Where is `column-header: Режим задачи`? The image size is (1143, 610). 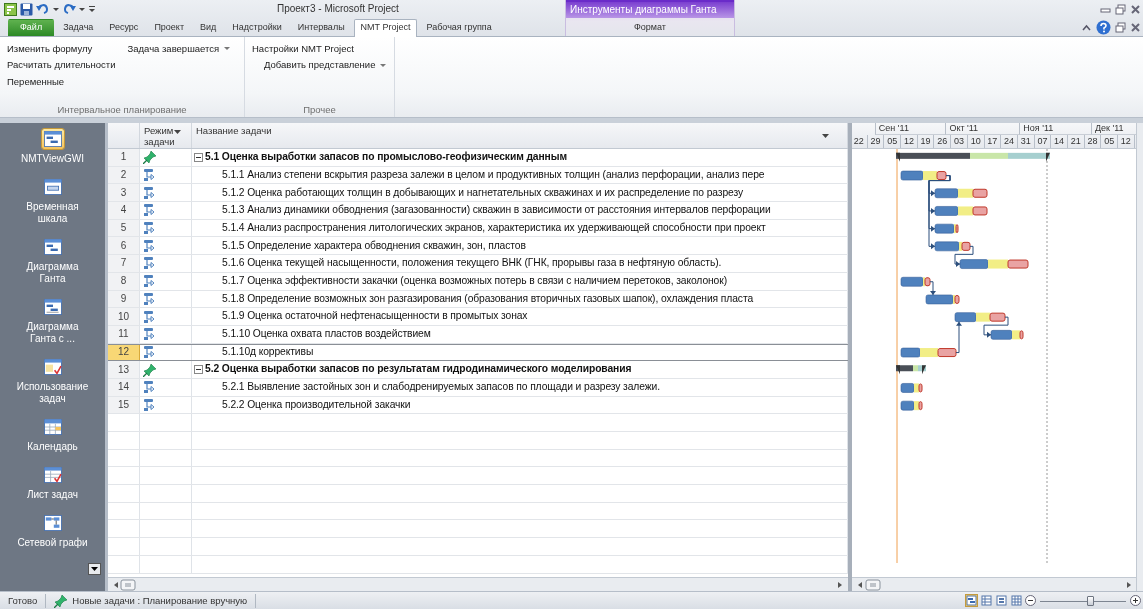 column-header: Режим задачи is located at coordinates (159, 136).